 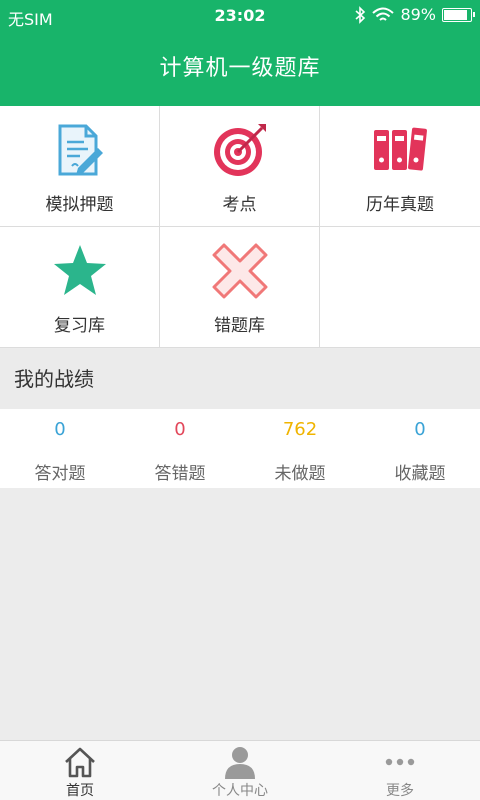 What do you see at coordinates (400, 205) in the screenshot?
I see `grid-item-label: 历年真题` at bounding box center [400, 205].